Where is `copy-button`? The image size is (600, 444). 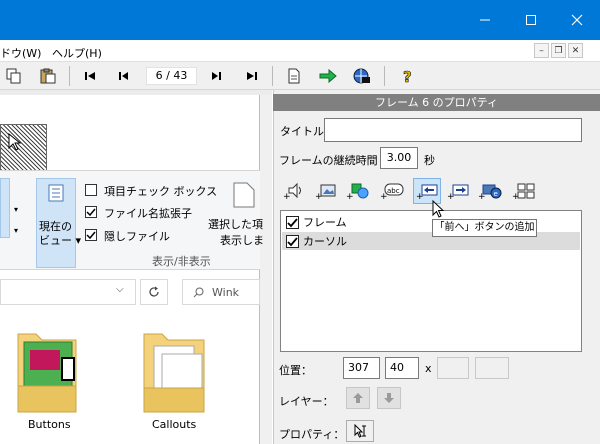
copy-button is located at coordinates (14, 76).